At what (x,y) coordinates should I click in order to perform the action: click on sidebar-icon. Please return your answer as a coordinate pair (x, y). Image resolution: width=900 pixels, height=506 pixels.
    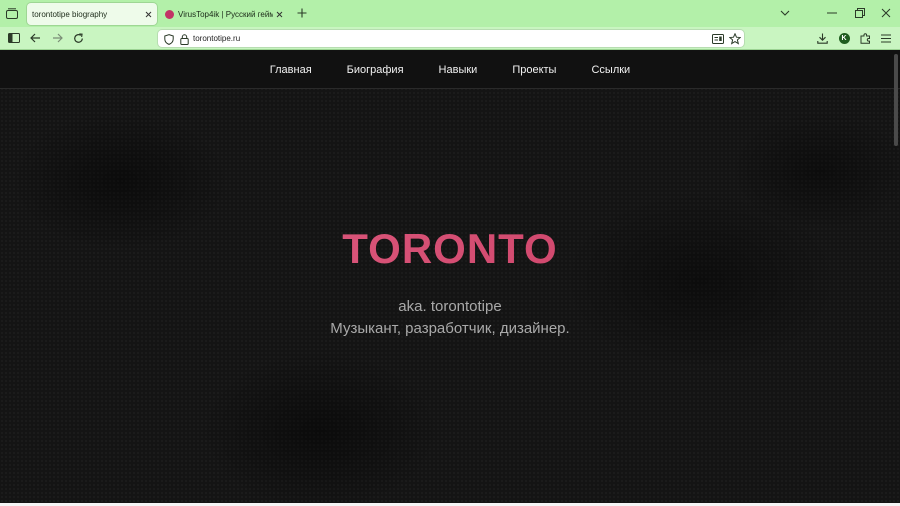
    Looking at the image, I should click on (14, 38).